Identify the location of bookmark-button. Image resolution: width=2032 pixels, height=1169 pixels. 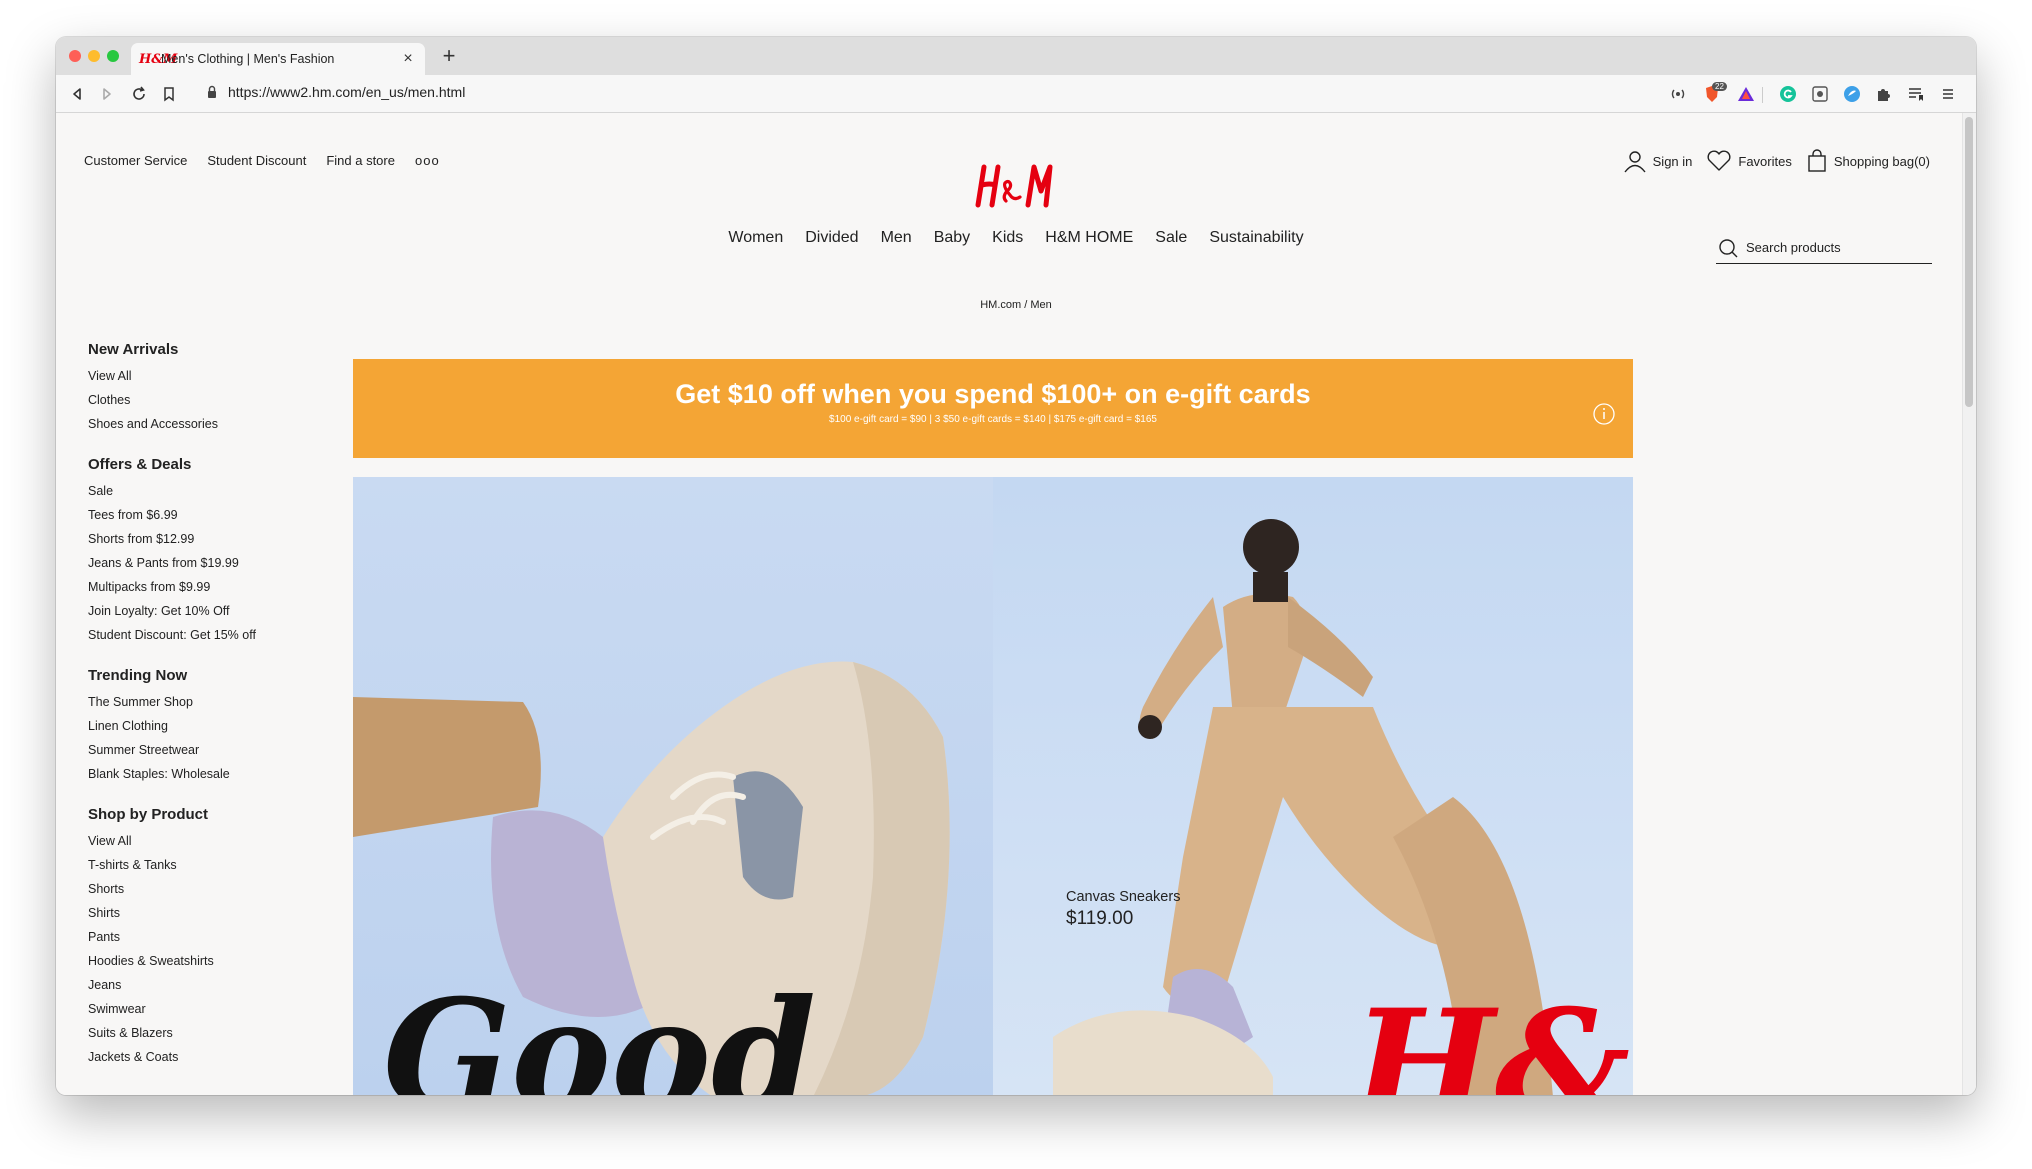
(169, 94).